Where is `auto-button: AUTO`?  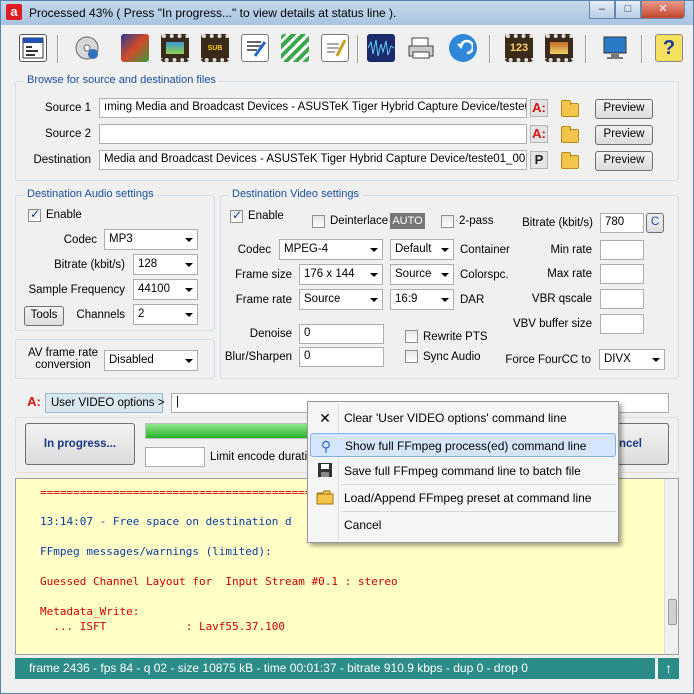
auto-button: AUTO is located at coordinates (407, 221).